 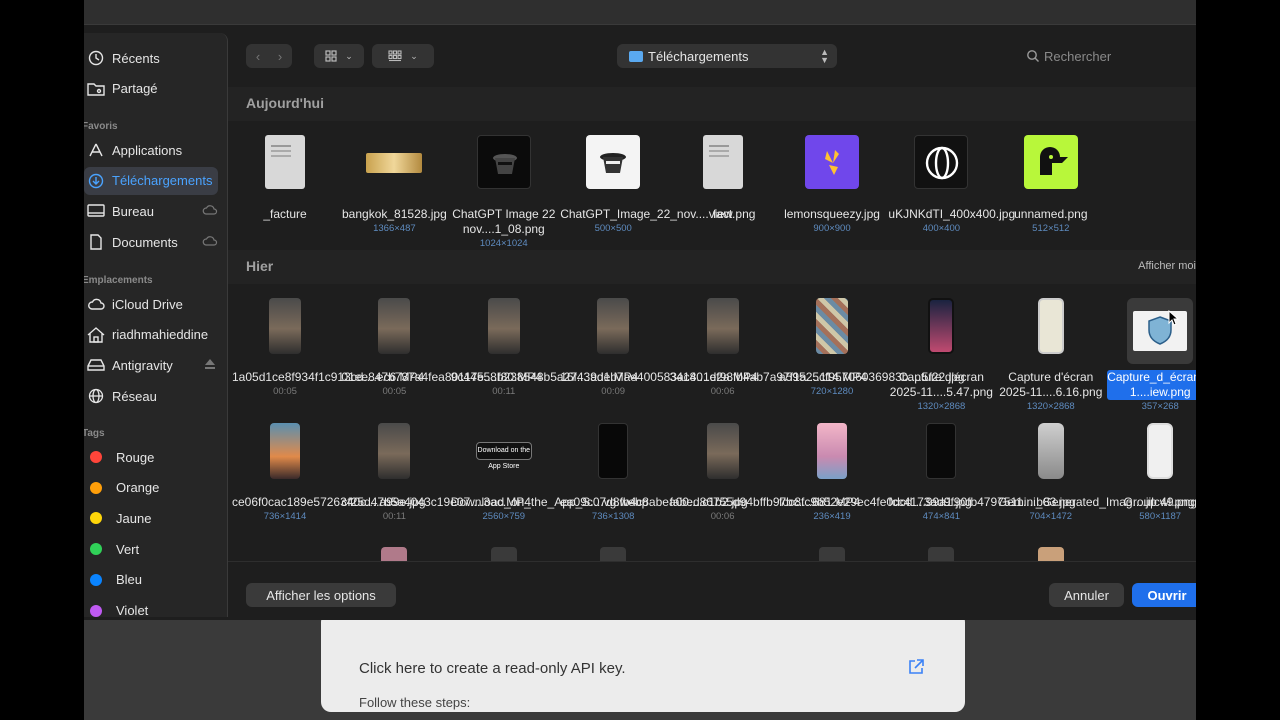 What do you see at coordinates (96, 396) in the screenshot?
I see `globe-icon` at bounding box center [96, 396].